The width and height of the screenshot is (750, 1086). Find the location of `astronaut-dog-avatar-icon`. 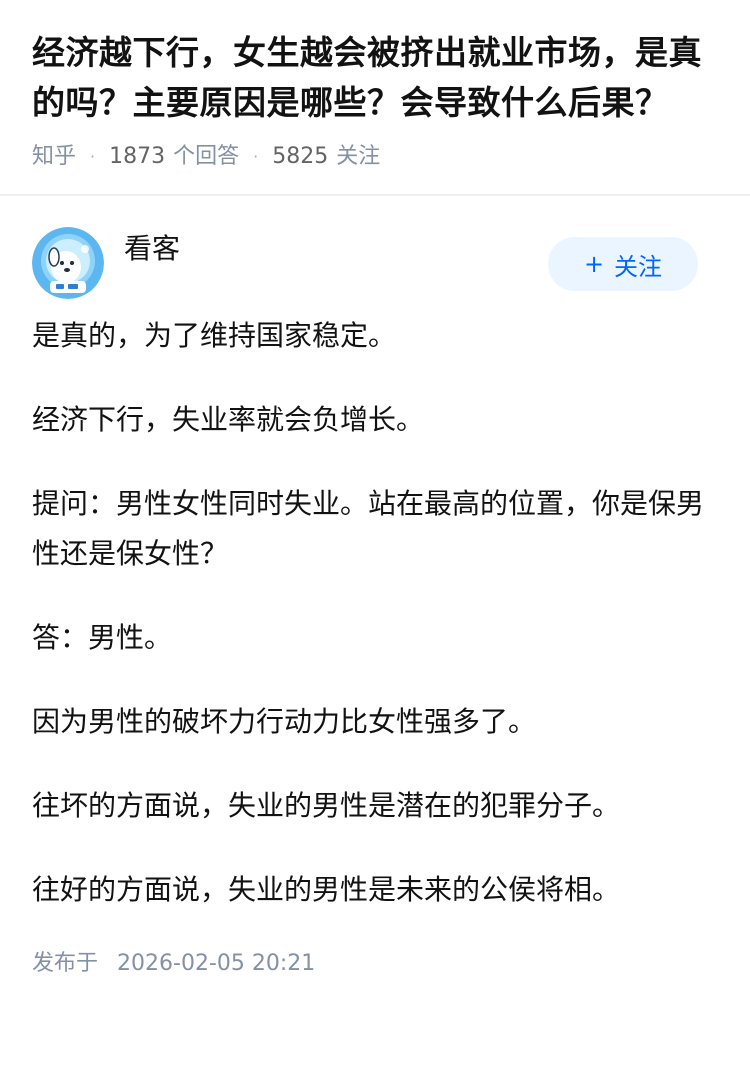

astronaut-dog-avatar-icon is located at coordinates (68, 263).